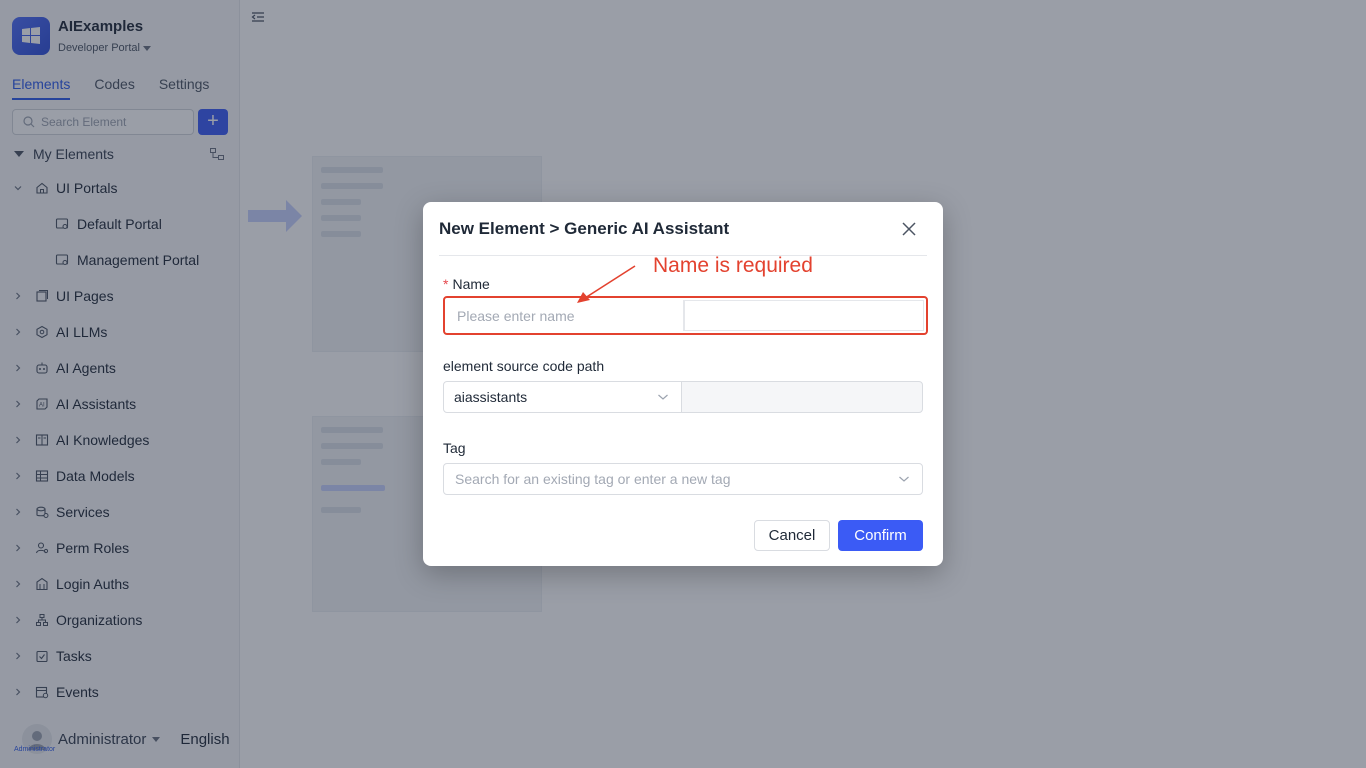 The image size is (1366, 768). Describe the element at coordinates (792, 535) in the screenshot. I see `cancel-button: Cancel` at that location.